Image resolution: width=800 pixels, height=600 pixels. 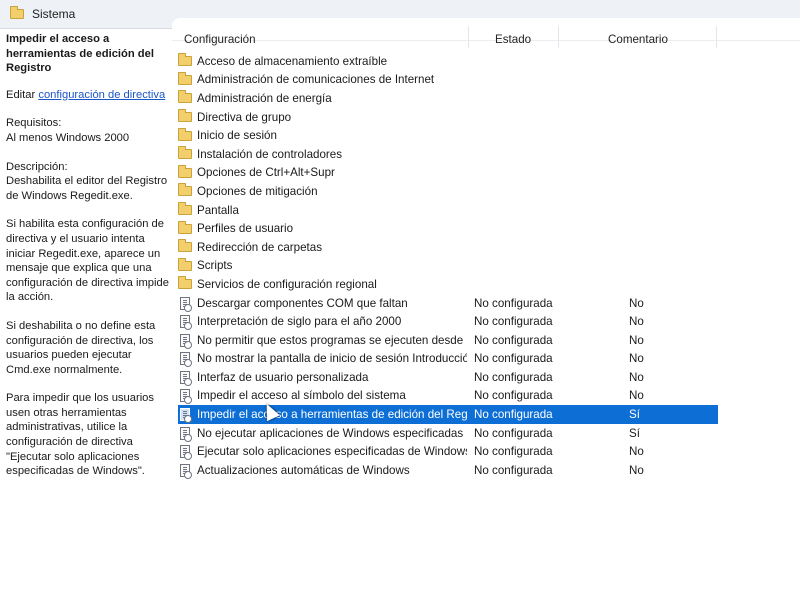 I want to click on folder-name: Instalación de controladores, so click(x=270, y=154).